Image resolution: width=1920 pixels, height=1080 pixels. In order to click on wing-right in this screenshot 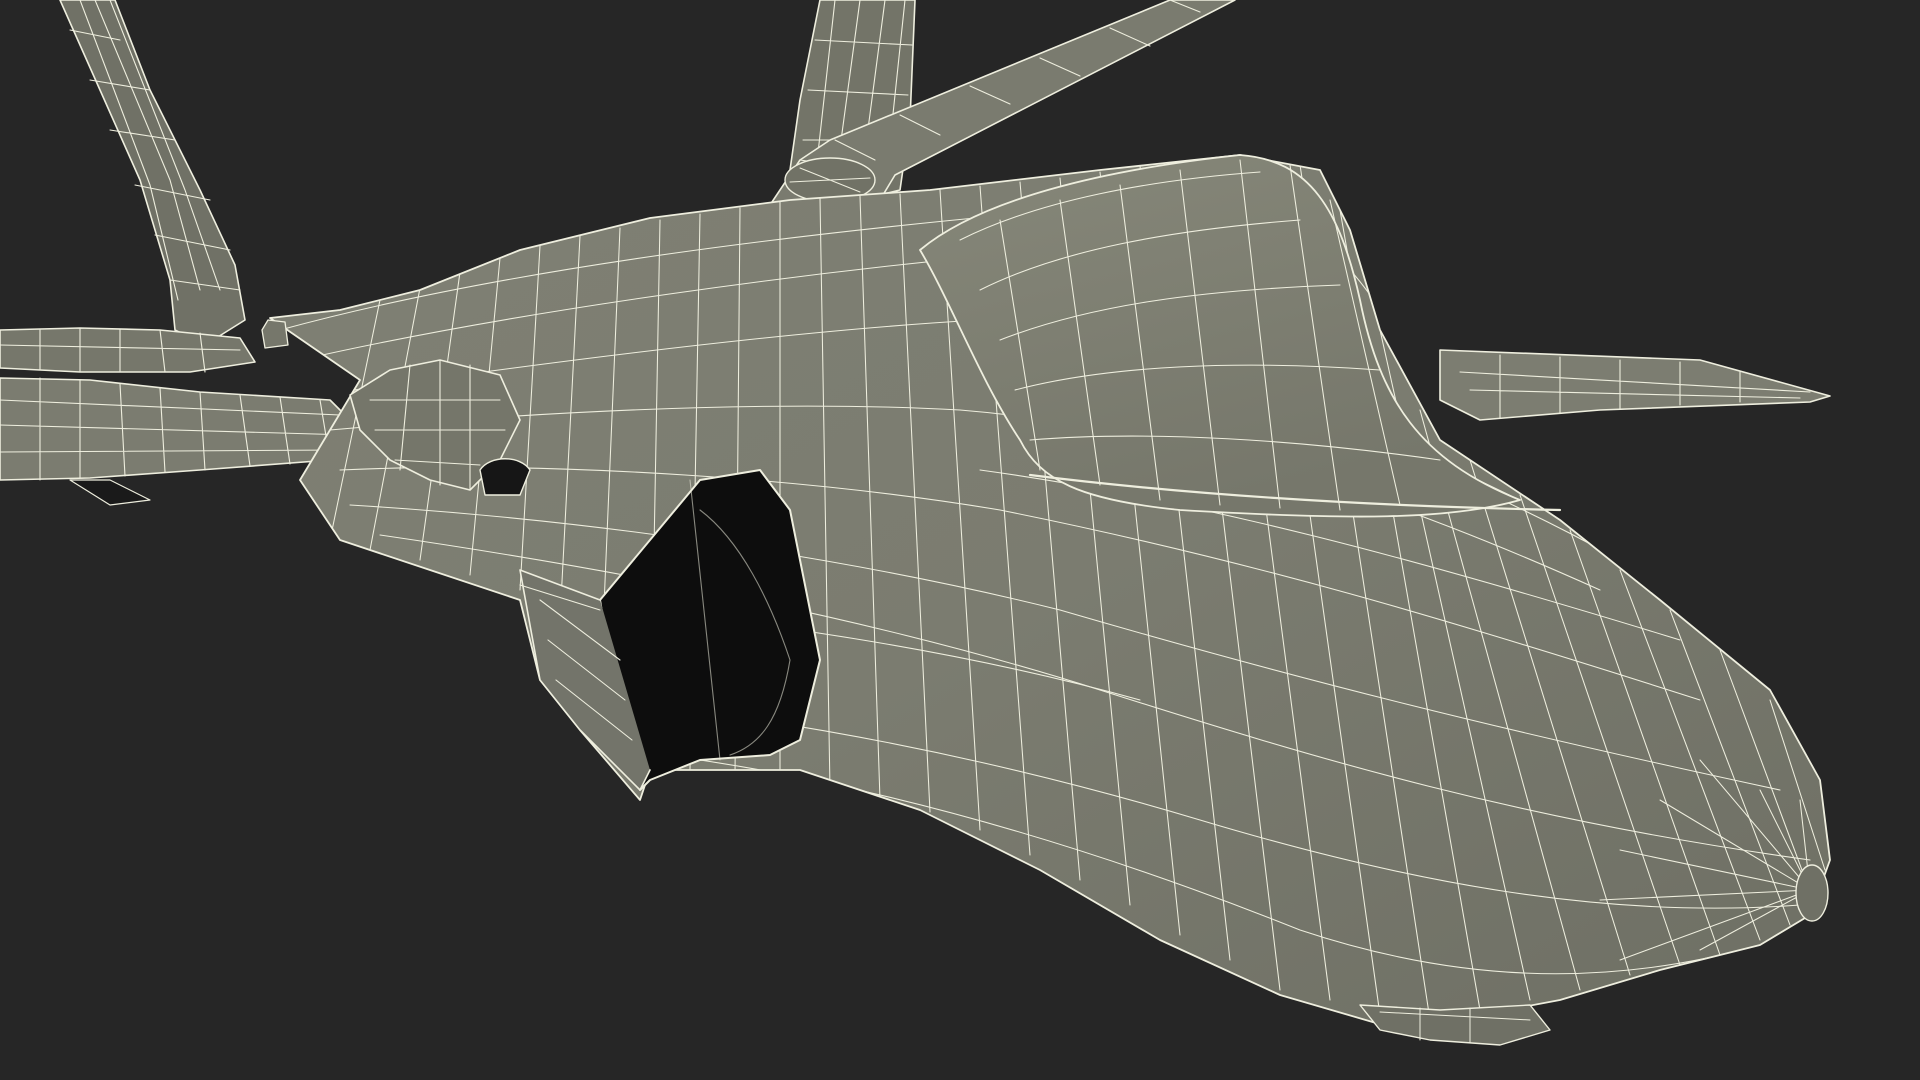, I will do `click(1635, 385)`.